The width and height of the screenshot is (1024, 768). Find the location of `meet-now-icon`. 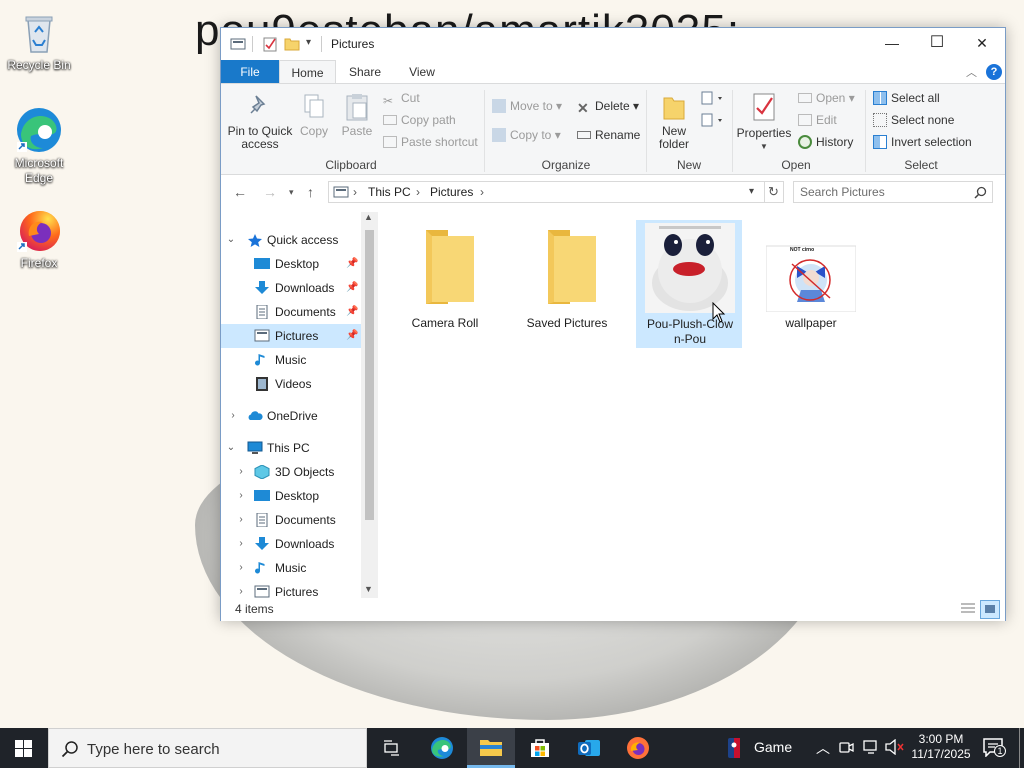

meet-now-icon is located at coordinates (846, 748).